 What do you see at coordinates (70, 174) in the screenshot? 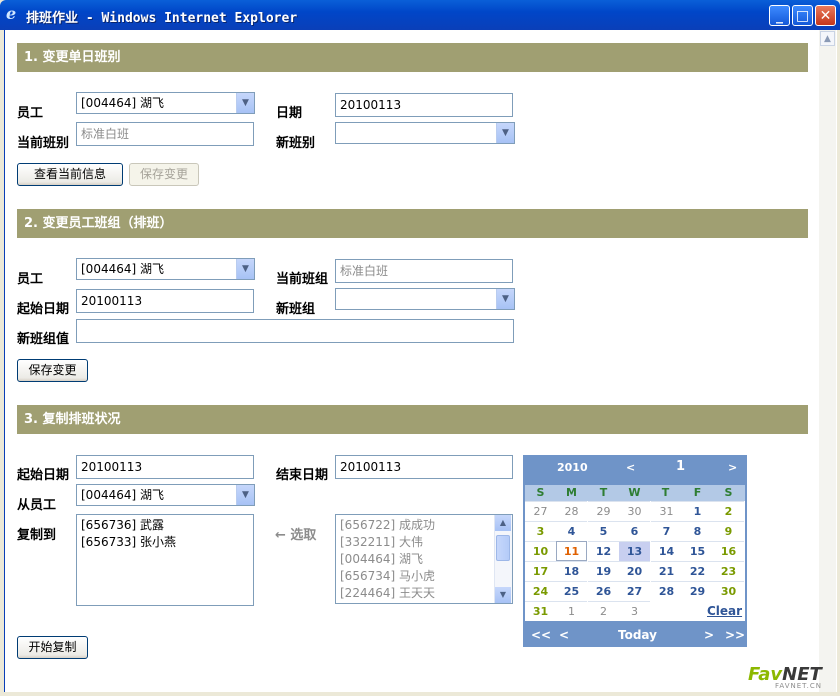
I see `view-current-info-button: 查看当前信息` at bounding box center [70, 174].